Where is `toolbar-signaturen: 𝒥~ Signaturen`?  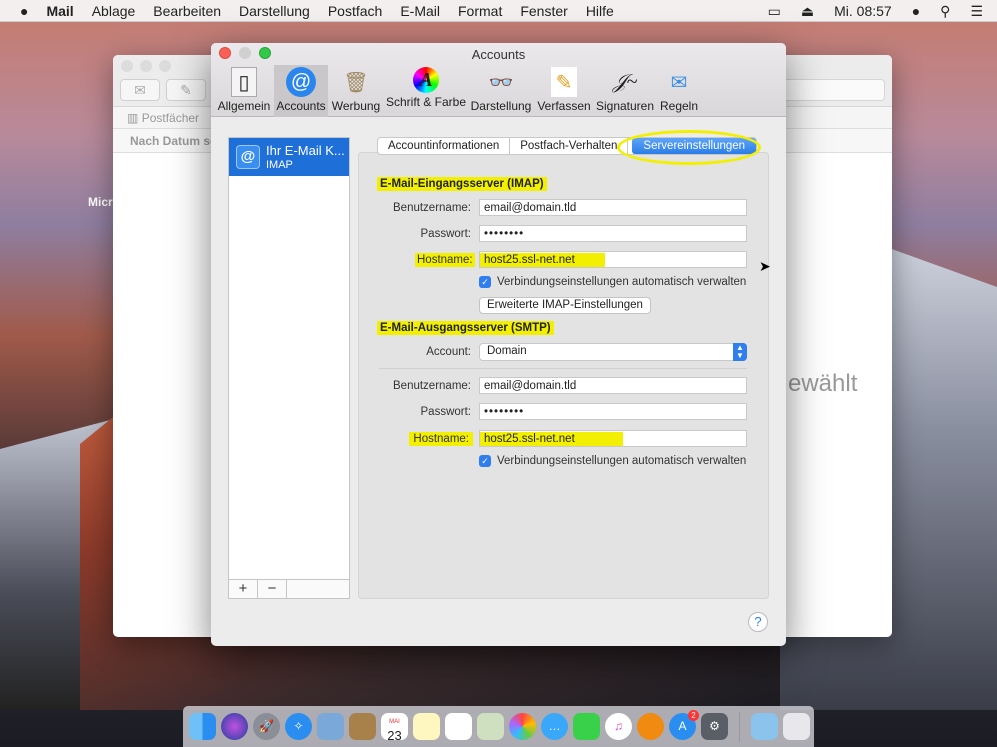
toolbar-signaturen: 𝒥~ Signaturen is located at coordinates (625, 91).